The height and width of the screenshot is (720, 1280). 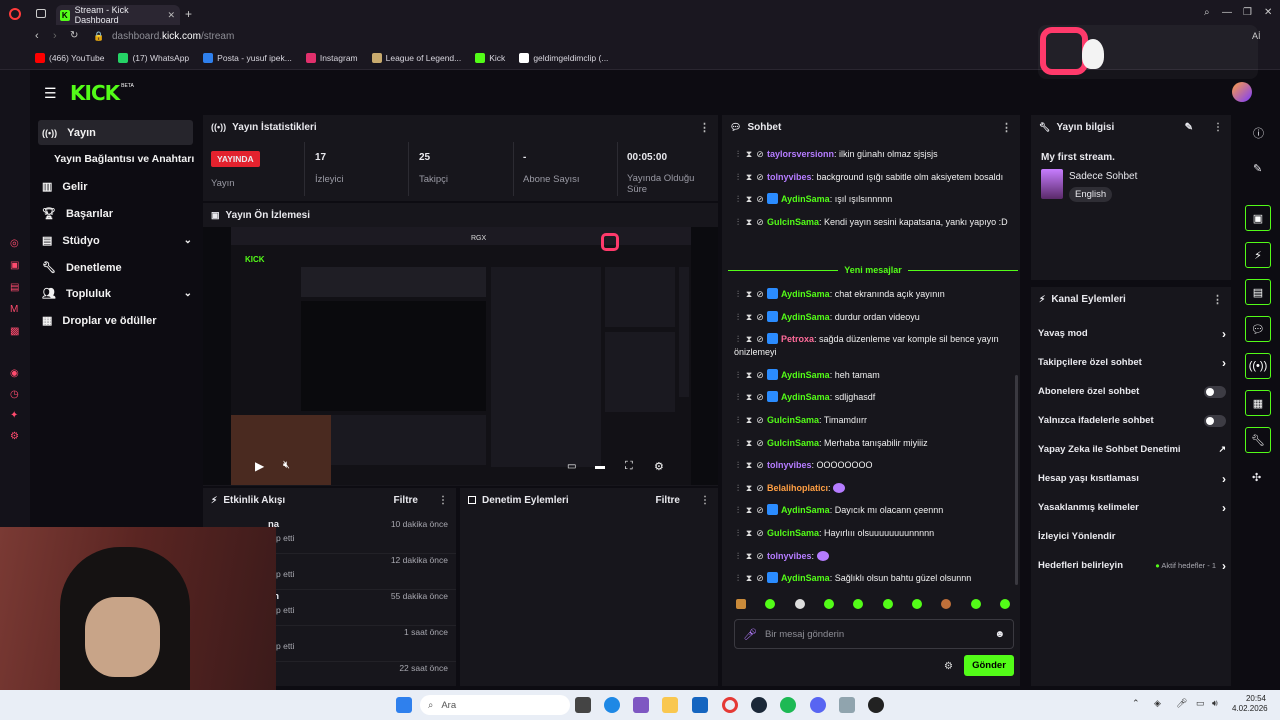 What do you see at coordinates (797, 488) in the screenshot?
I see `chat-username: Belalihoplaticı` at bounding box center [797, 488].